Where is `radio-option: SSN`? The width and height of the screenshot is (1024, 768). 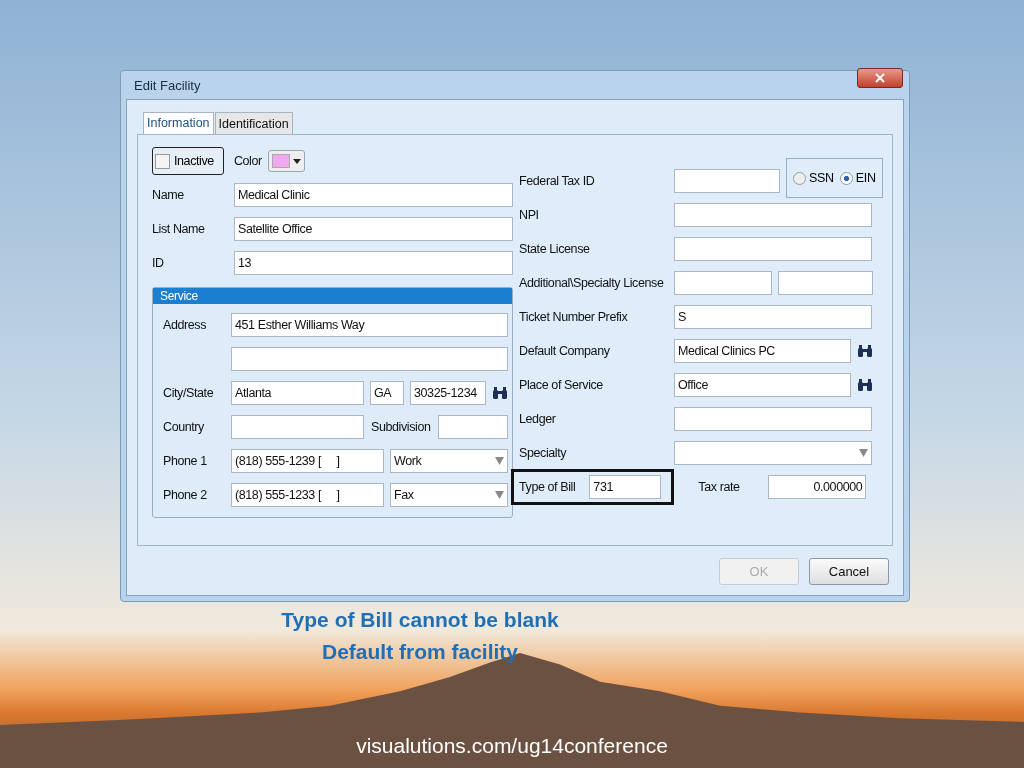 radio-option: SSN is located at coordinates (813, 178).